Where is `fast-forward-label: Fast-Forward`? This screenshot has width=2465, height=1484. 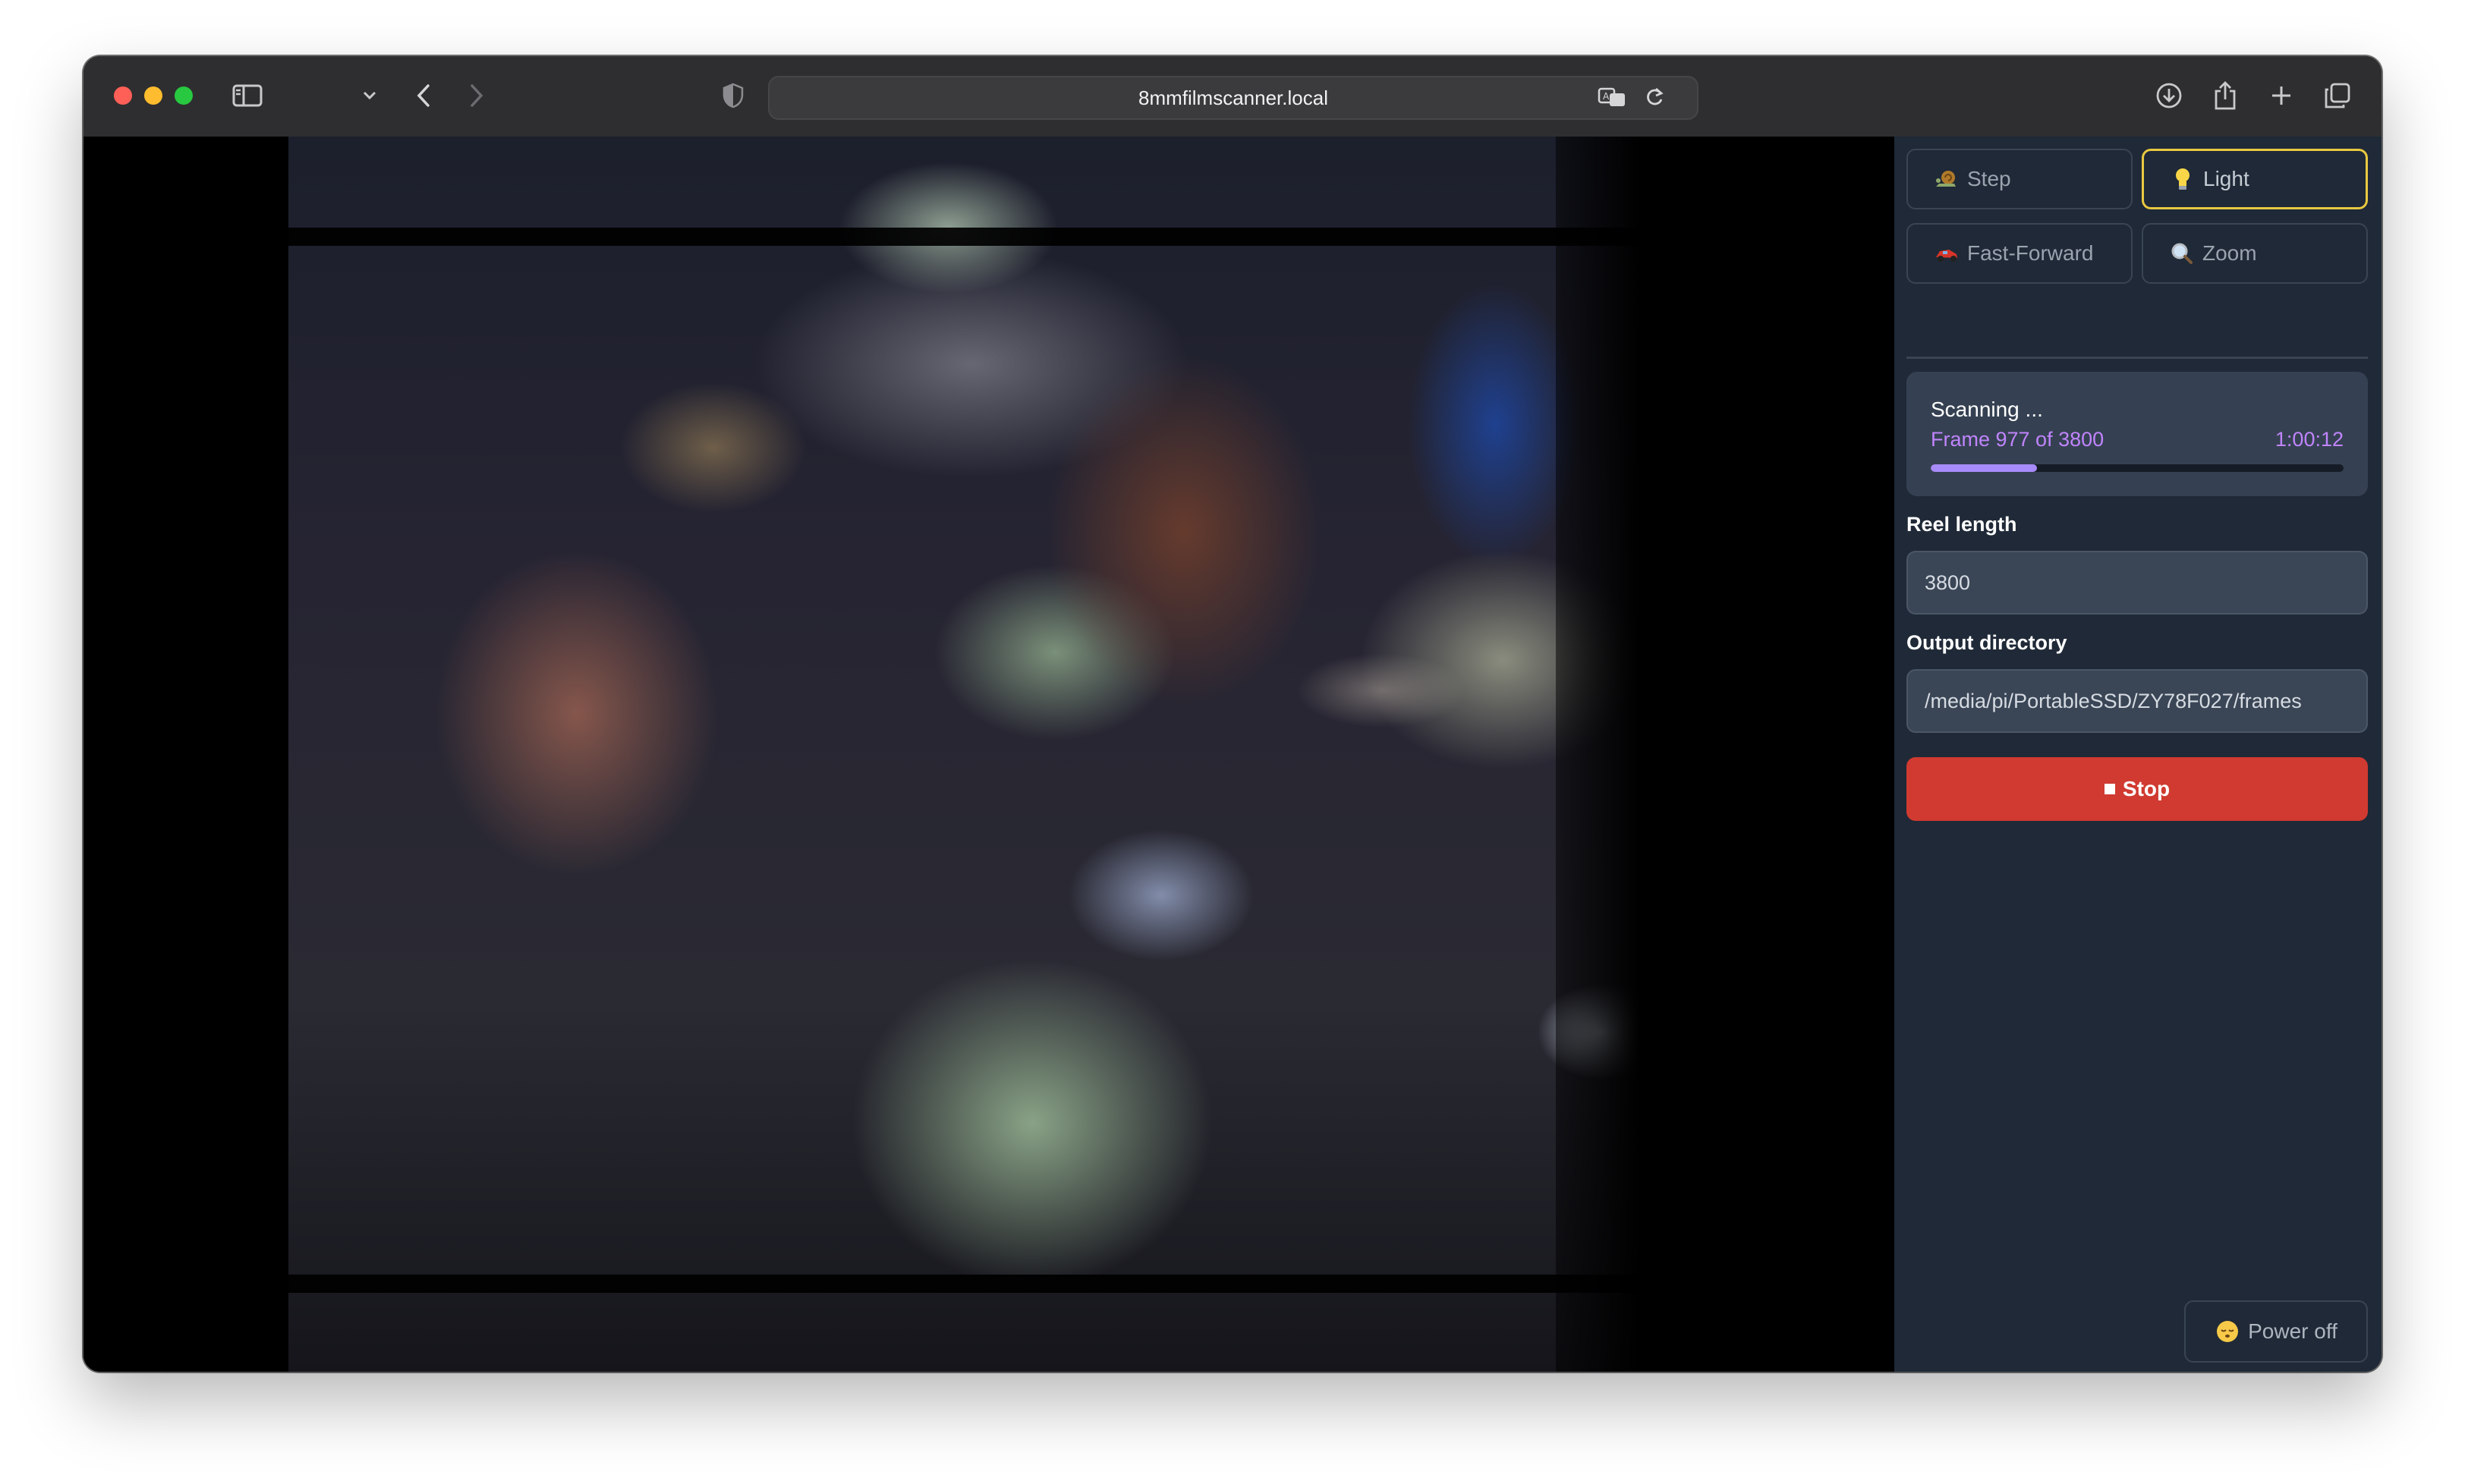 fast-forward-label: Fast-Forward is located at coordinates (2030, 253).